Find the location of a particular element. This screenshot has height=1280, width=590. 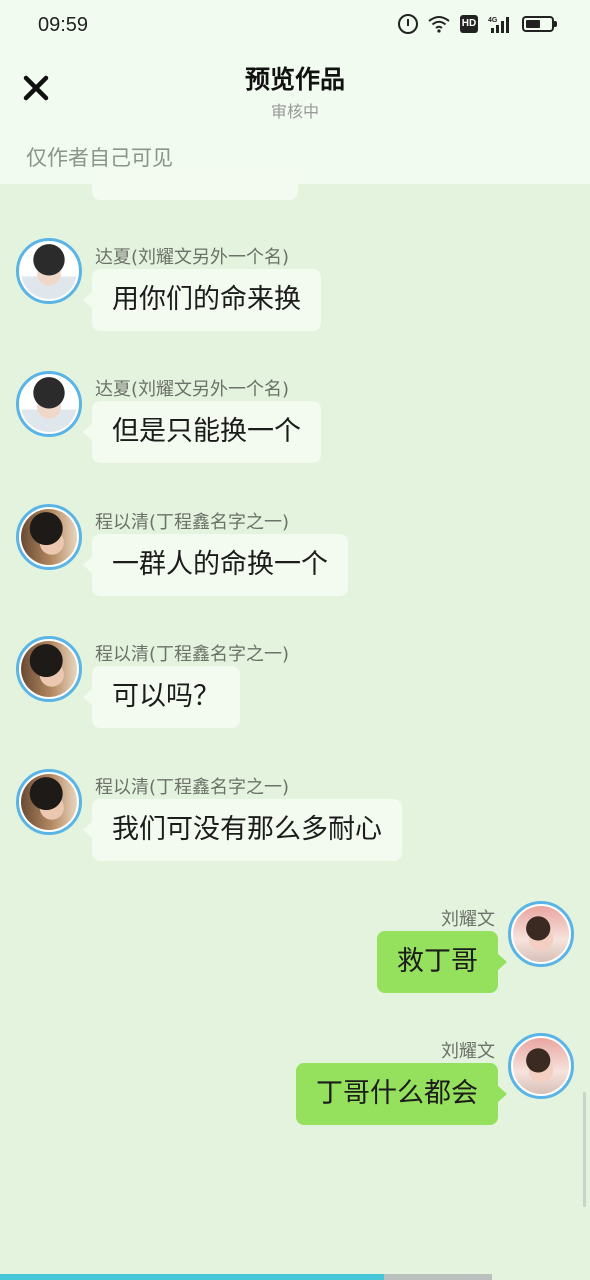

status-time: 09:59 is located at coordinates (63, 25).